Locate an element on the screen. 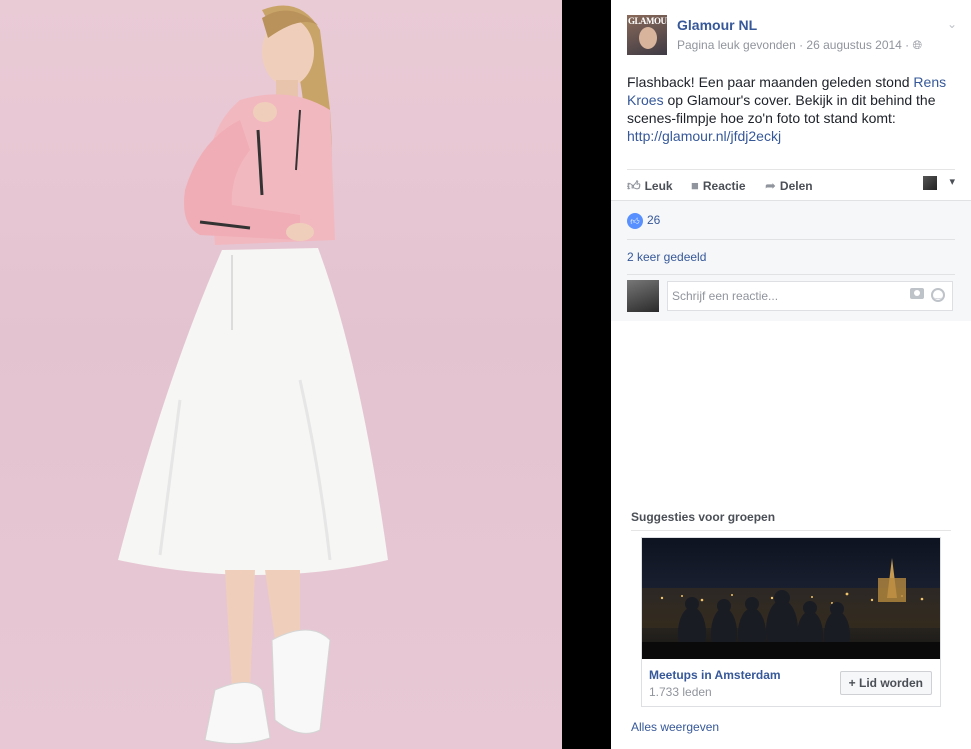 This screenshot has height=749, width=971. page-avatar: GLAMOUR is located at coordinates (647, 35).